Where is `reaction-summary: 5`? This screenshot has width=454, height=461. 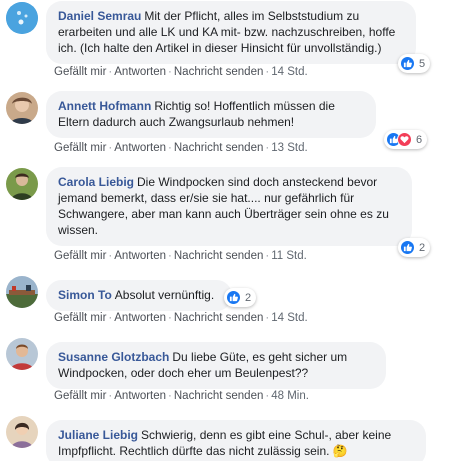
reaction-summary: 5 is located at coordinates (414, 63).